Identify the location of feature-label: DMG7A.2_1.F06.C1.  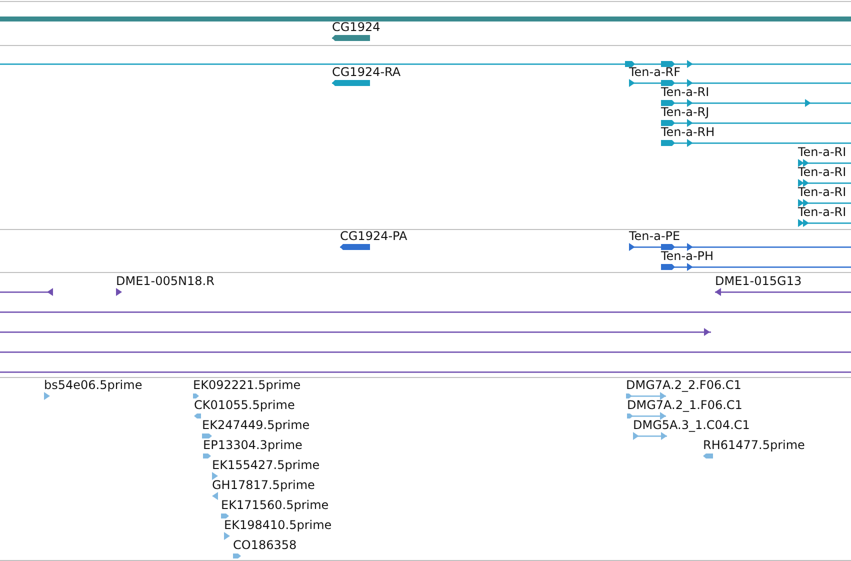
(684, 405).